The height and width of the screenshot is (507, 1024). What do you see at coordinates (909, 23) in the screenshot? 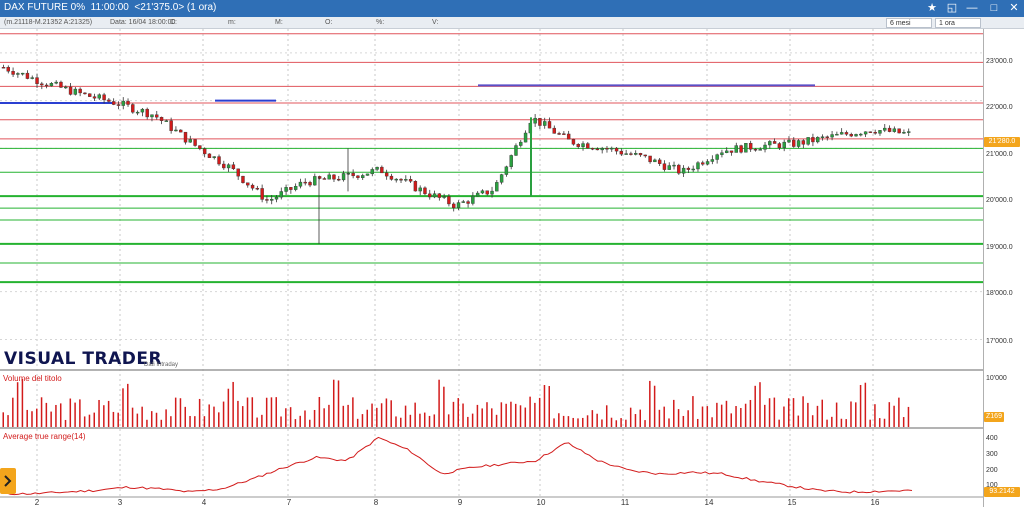
I see `period-select: 6 mesi` at bounding box center [909, 23].